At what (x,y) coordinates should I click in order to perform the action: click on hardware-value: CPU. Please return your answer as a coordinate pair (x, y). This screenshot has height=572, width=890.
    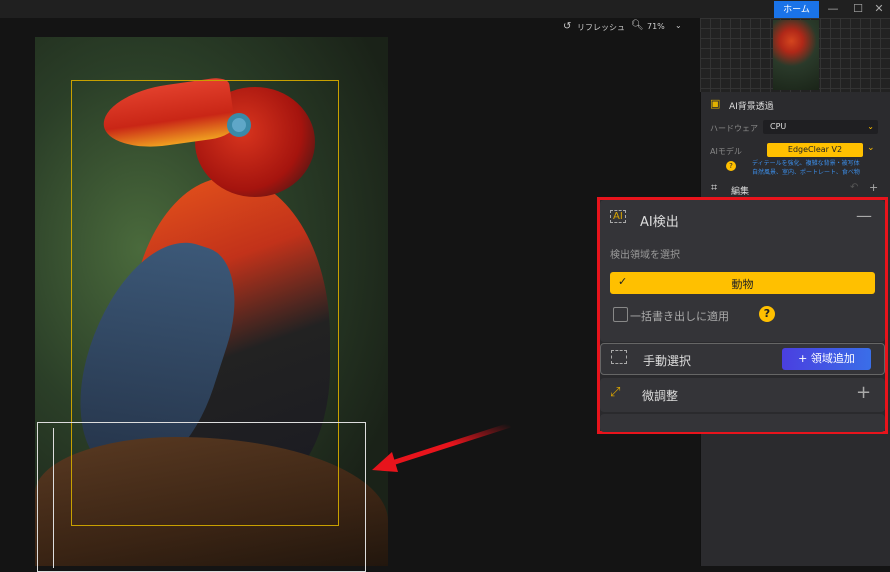
    Looking at the image, I should click on (778, 126).